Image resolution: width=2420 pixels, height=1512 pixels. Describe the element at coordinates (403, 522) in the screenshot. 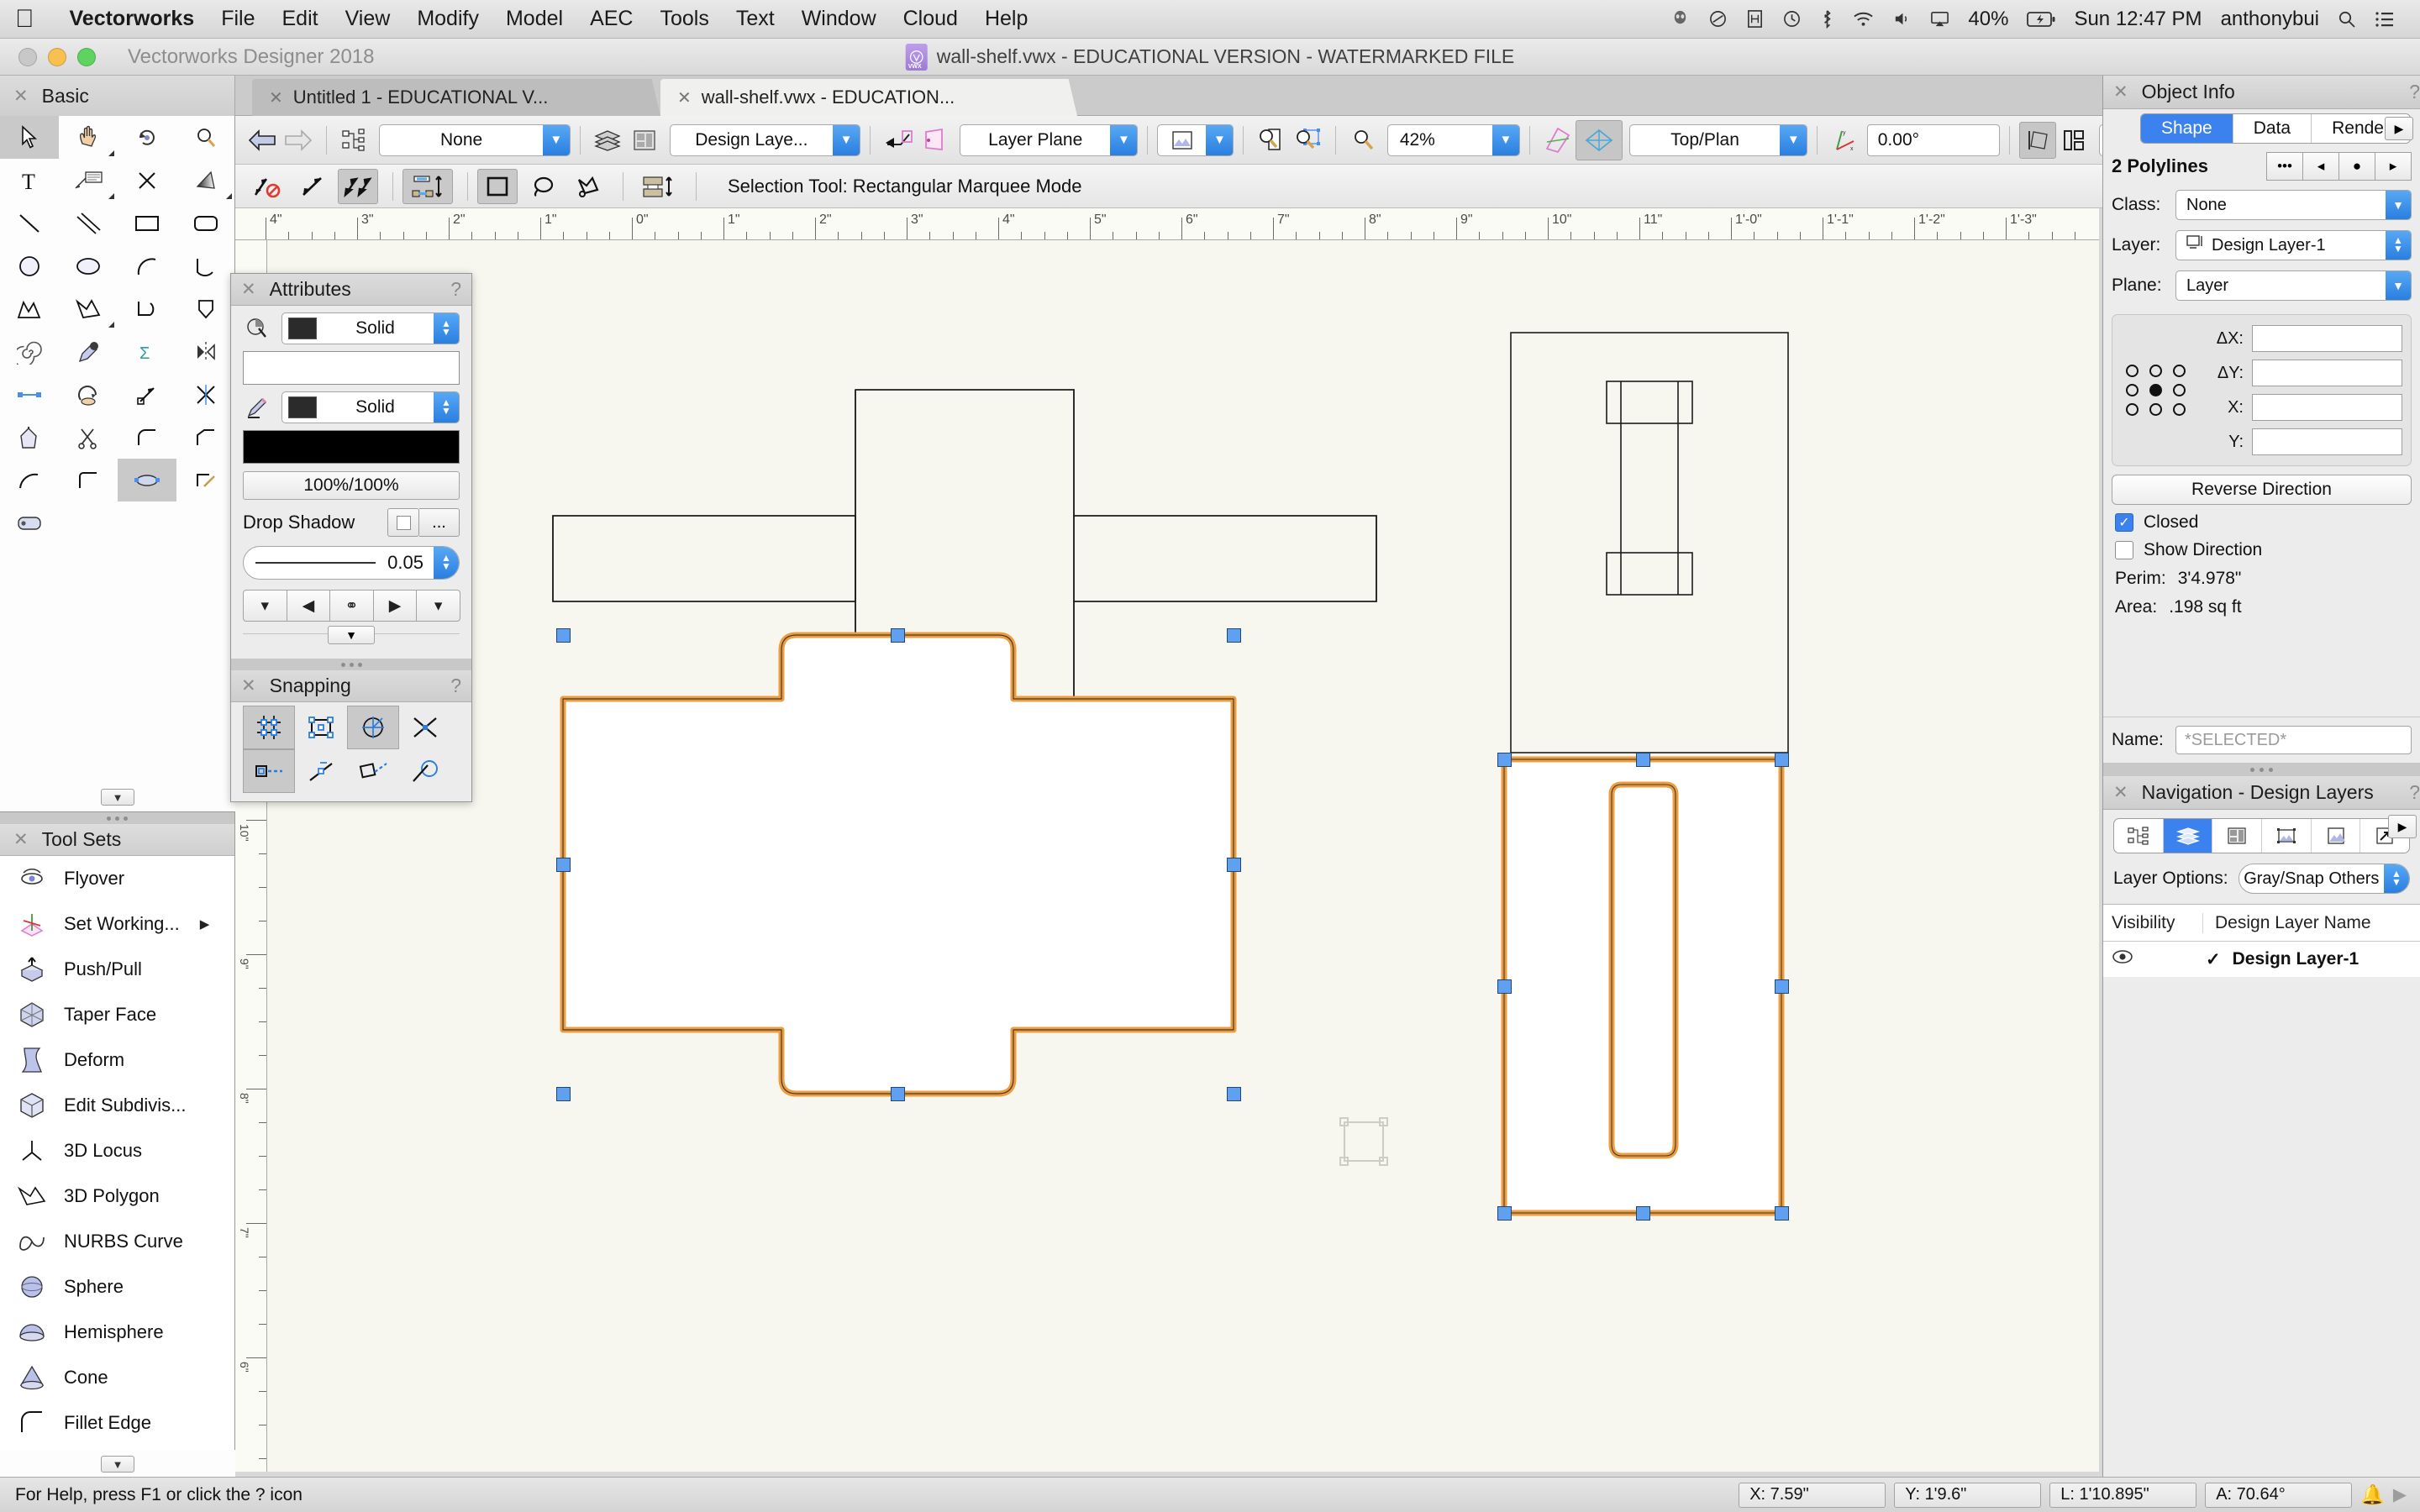

I see `drop-shadow-toggle` at that location.